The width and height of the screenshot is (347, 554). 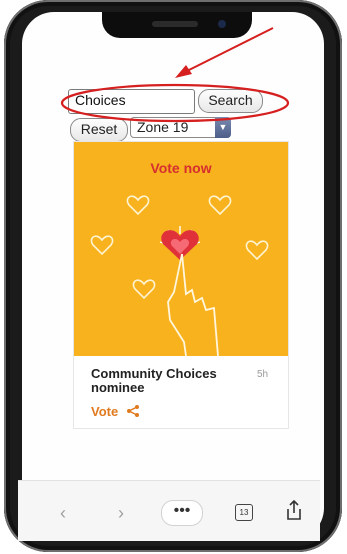 I want to click on reset-button: Reset, so click(x=99, y=130).